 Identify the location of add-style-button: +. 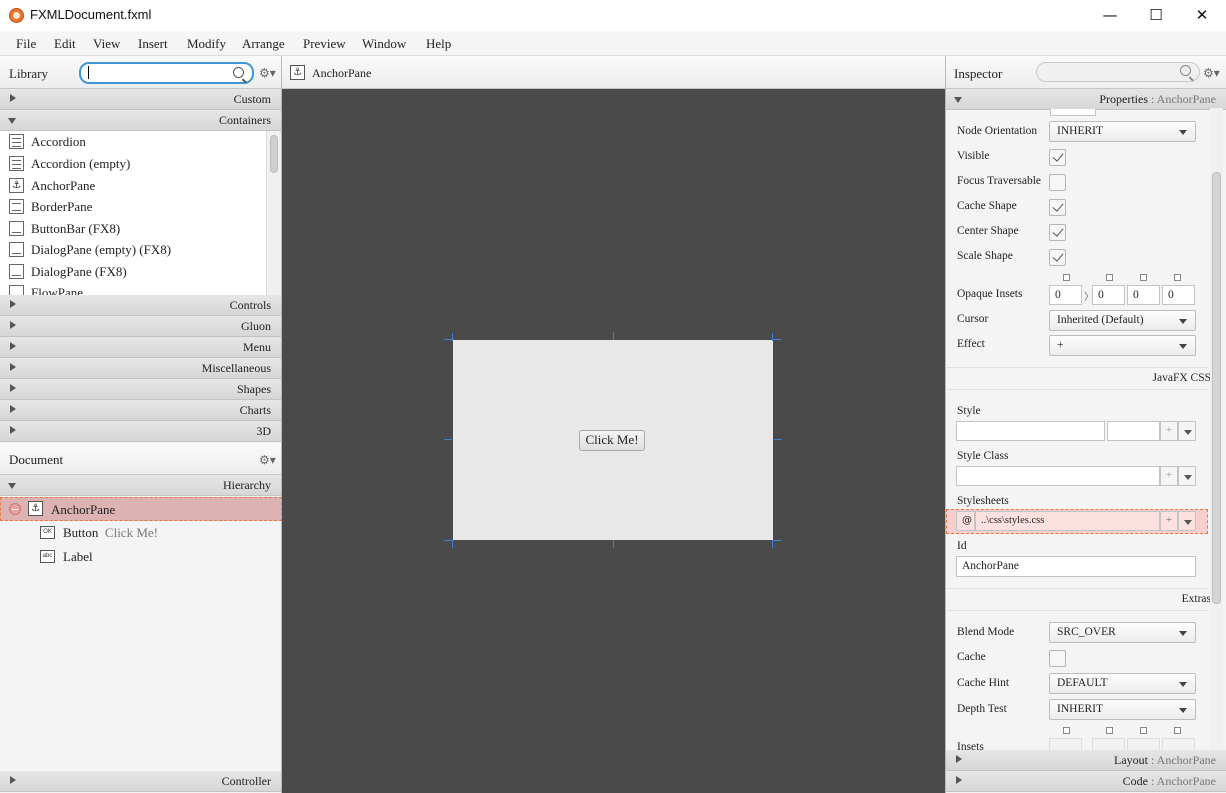
(1169, 431).